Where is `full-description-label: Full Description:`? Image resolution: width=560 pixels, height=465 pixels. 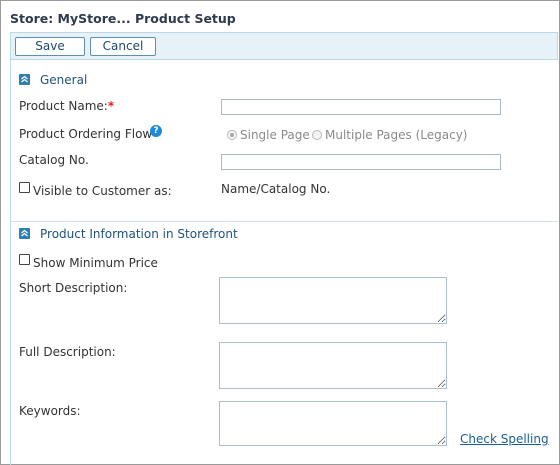
full-description-label: Full Description: is located at coordinates (67, 352).